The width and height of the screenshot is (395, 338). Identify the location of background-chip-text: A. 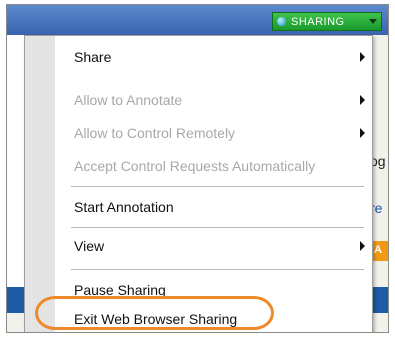
(378, 250).